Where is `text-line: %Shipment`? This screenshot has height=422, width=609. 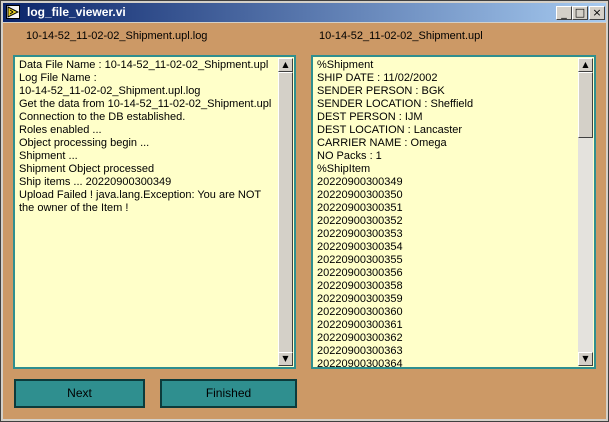 text-line: %Shipment is located at coordinates (345, 65).